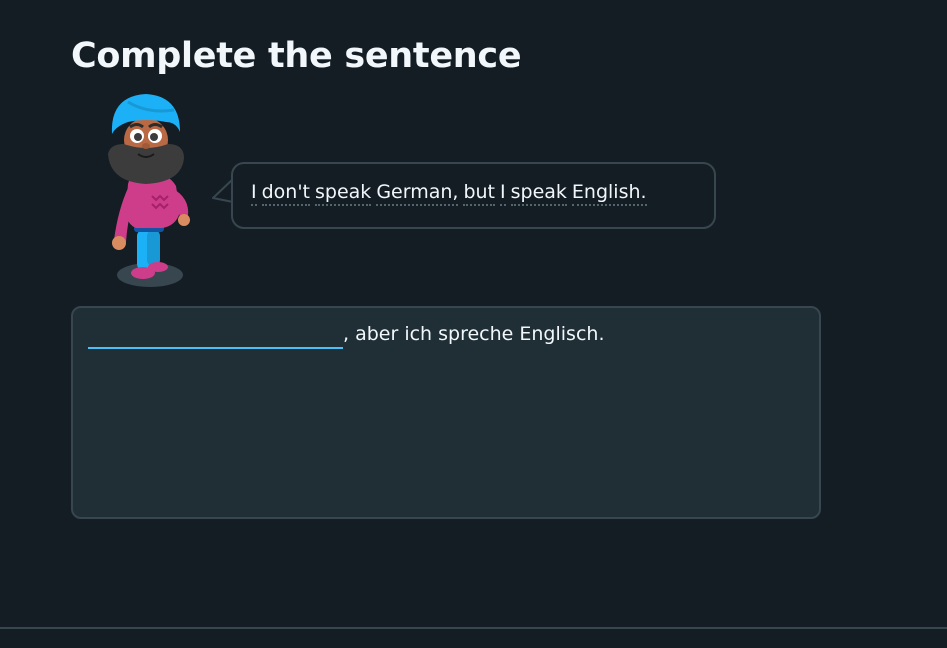 The width and height of the screenshot is (947, 648). Describe the element at coordinates (474, 334) in the screenshot. I see `sentence-rest: , aber ich spreche Englisch.` at that location.